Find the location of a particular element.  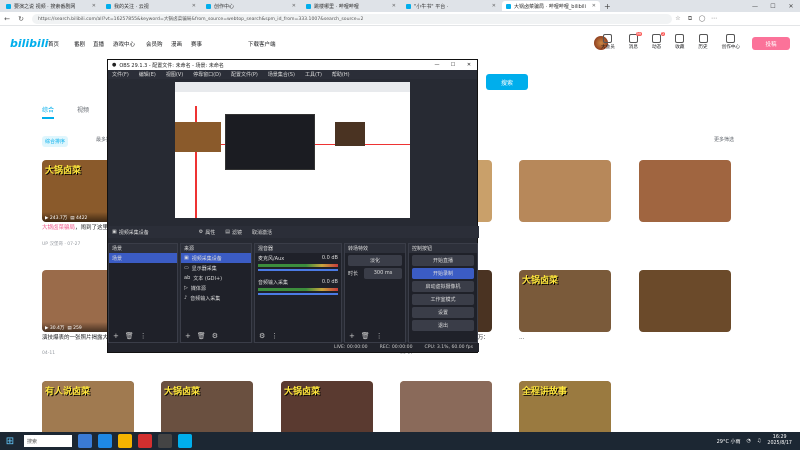

menu-docks: 停靠窗口(D) is located at coordinates (207, 74).